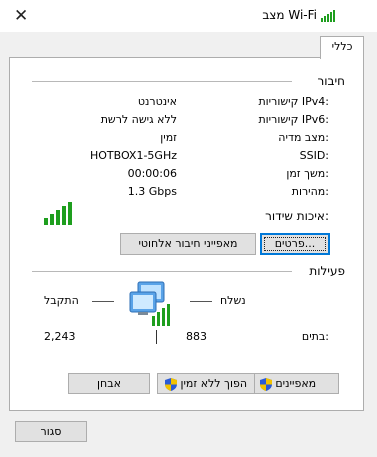 This screenshot has height=457, width=377. What do you see at coordinates (58, 213) in the screenshot?
I see `signal-strength-icon` at bounding box center [58, 213].